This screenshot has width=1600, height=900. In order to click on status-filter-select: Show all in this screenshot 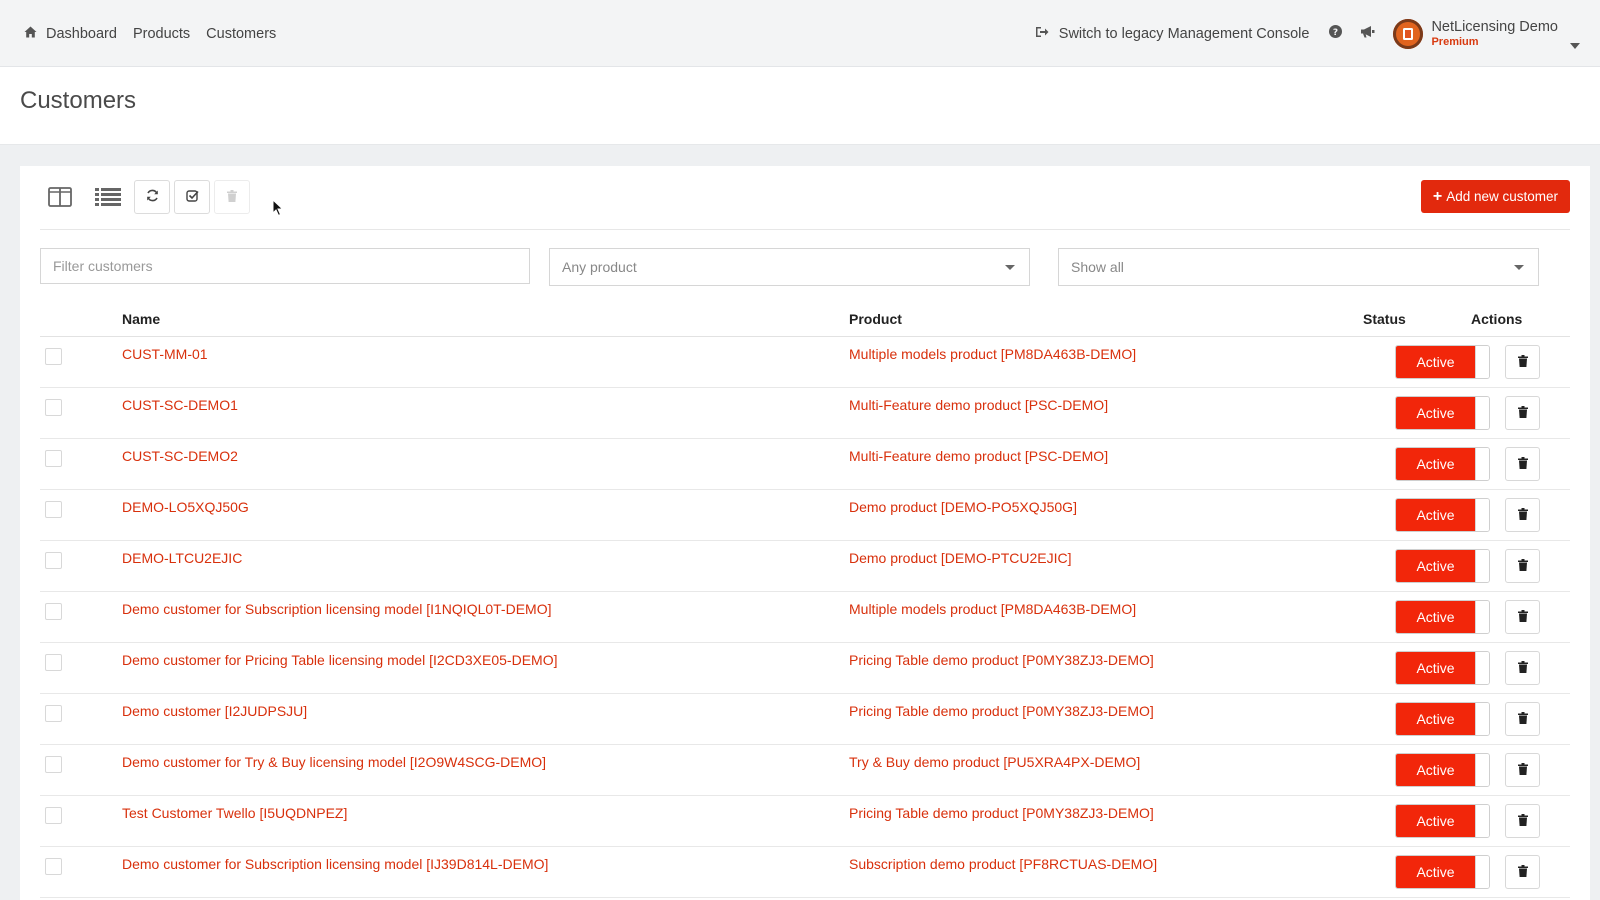, I will do `click(1298, 267)`.